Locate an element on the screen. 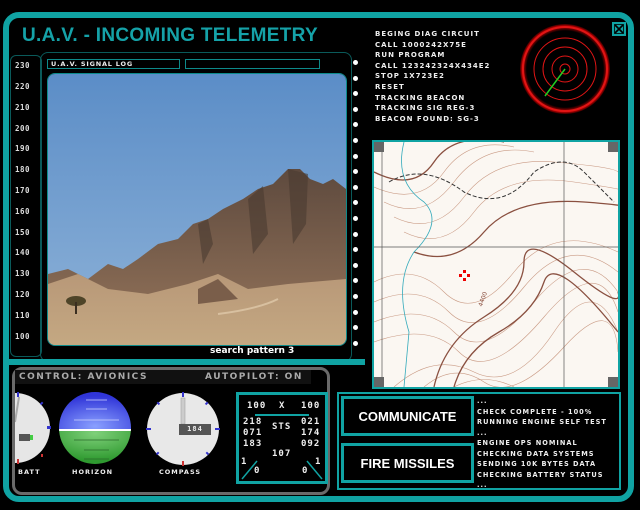 The height and width of the screenshot is (510, 640). sts-fraction-lines is located at coordinates (282, 470).